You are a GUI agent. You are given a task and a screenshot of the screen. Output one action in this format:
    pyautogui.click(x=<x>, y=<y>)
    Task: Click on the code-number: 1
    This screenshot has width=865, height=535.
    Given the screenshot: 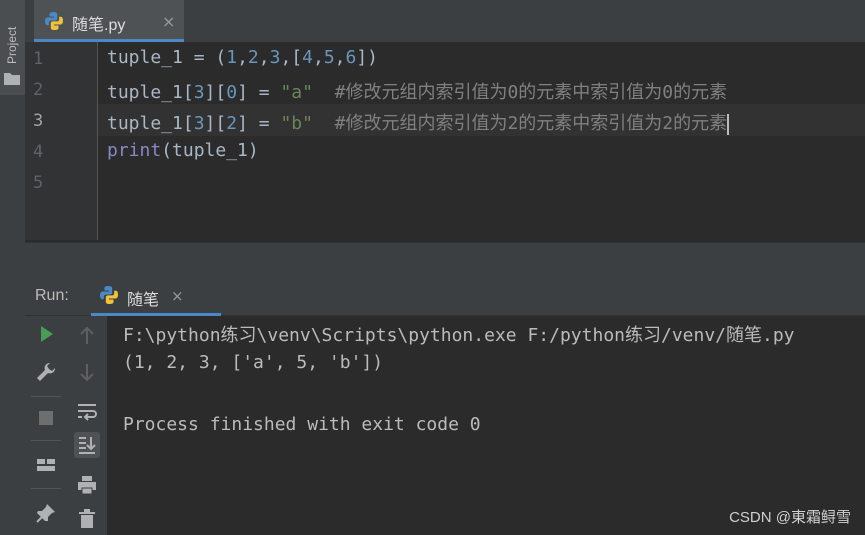 What is the action you would take?
    pyautogui.click(x=232, y=57)
    